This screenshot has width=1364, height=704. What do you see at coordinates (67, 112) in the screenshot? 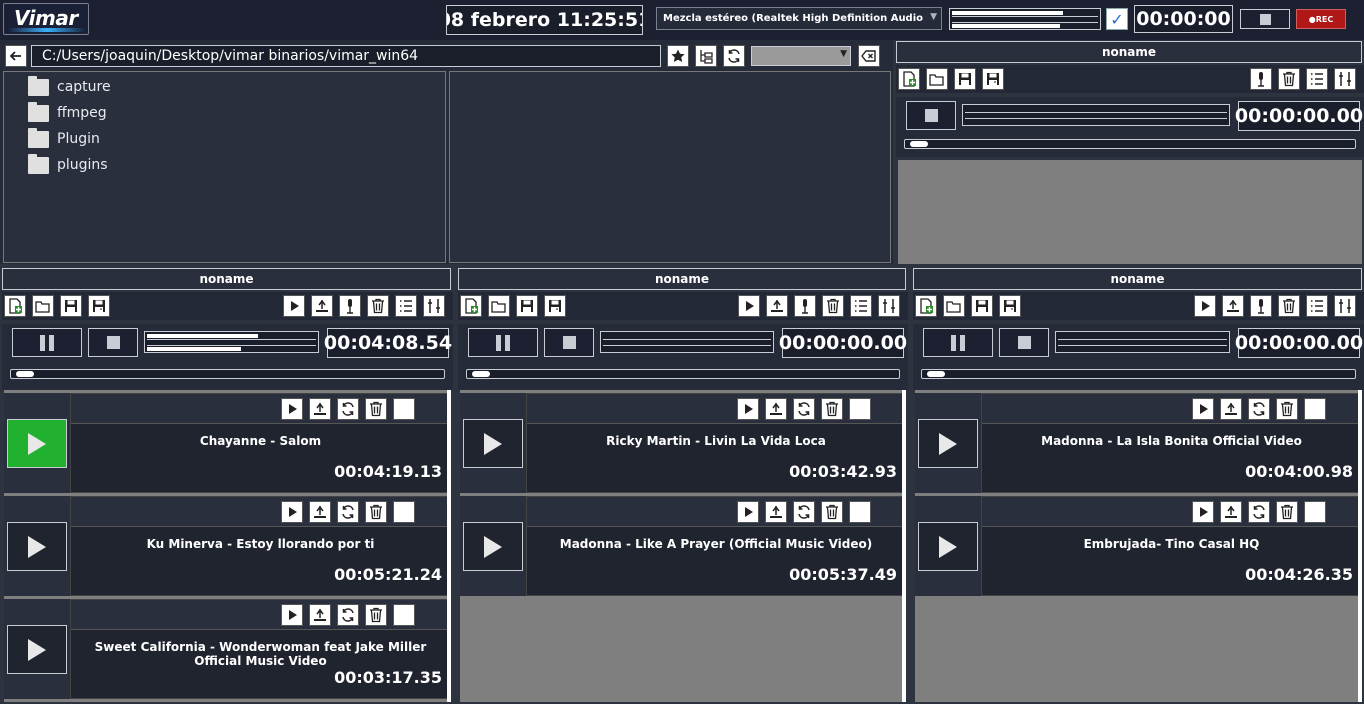
I see `folder-item: ffmpeg` at bounding box center [67, 112].